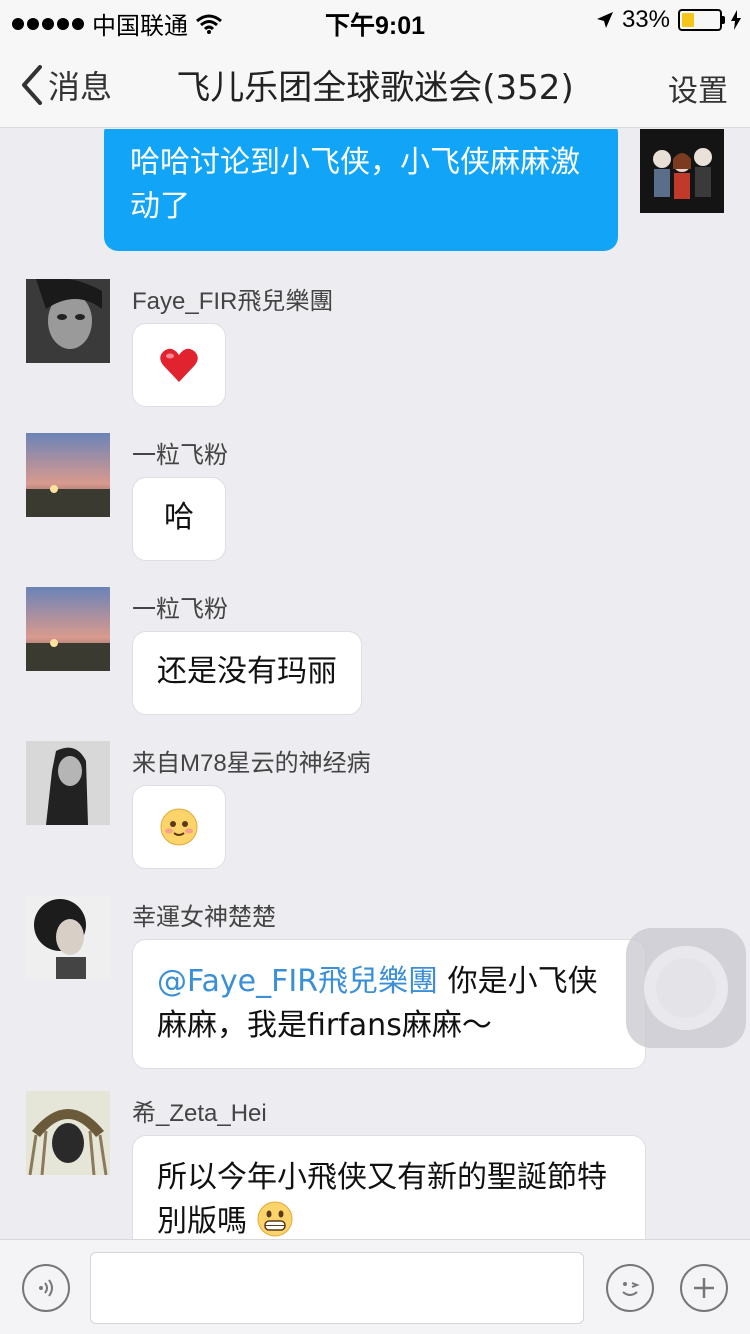  I want to click on message-bubble: 哈哈讨论到小飞侠，小飞侠麻麻激动了, so click(361, 190).